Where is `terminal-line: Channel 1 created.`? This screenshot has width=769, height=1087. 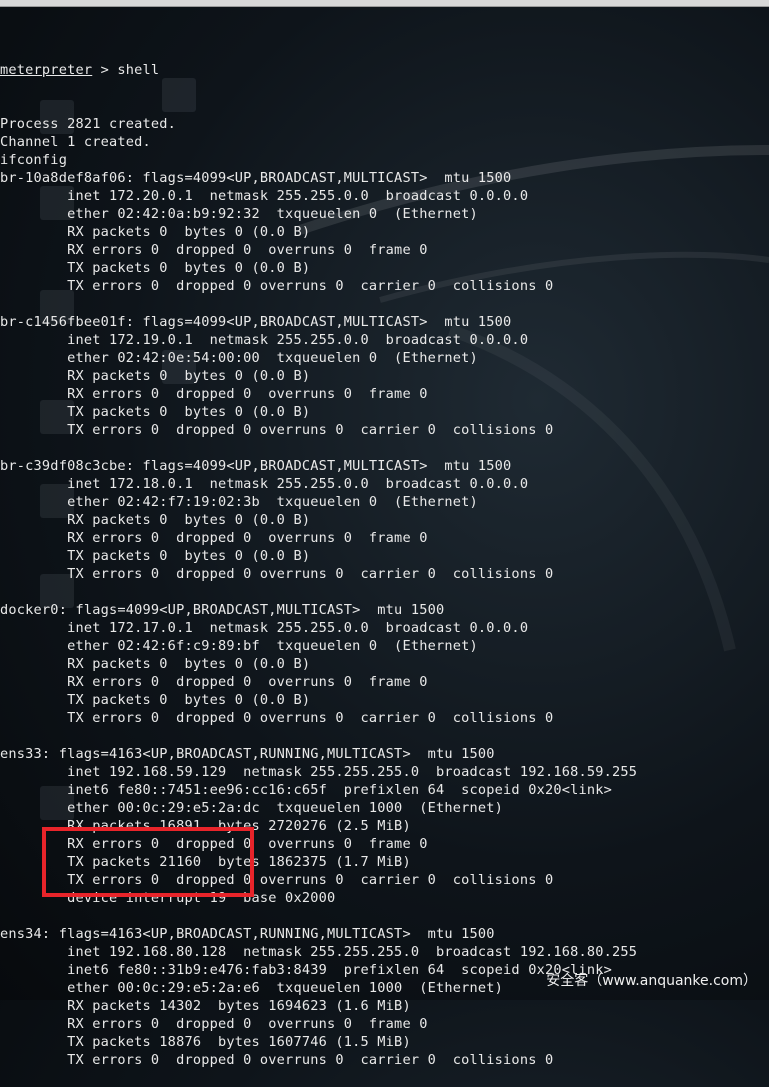 terminal-line: Channel 1 created. is located at coordinates (75, 142).